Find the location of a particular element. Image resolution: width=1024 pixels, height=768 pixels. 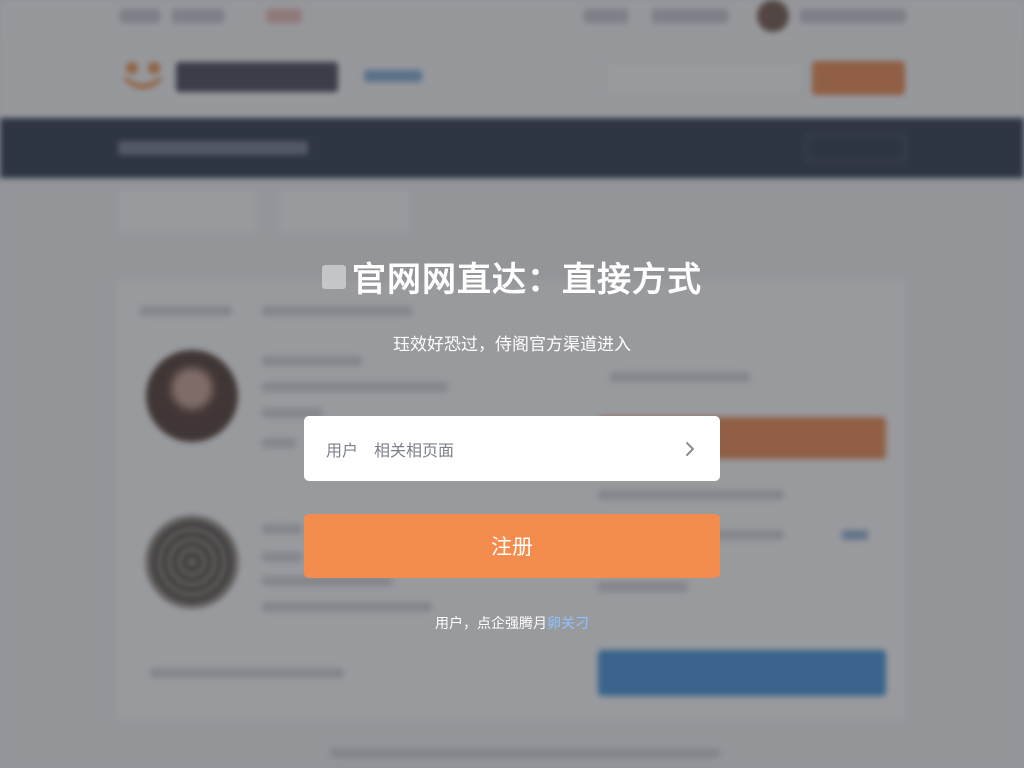

user-page-field: 用户 相关相页面 is located at coordinates (512, 448).